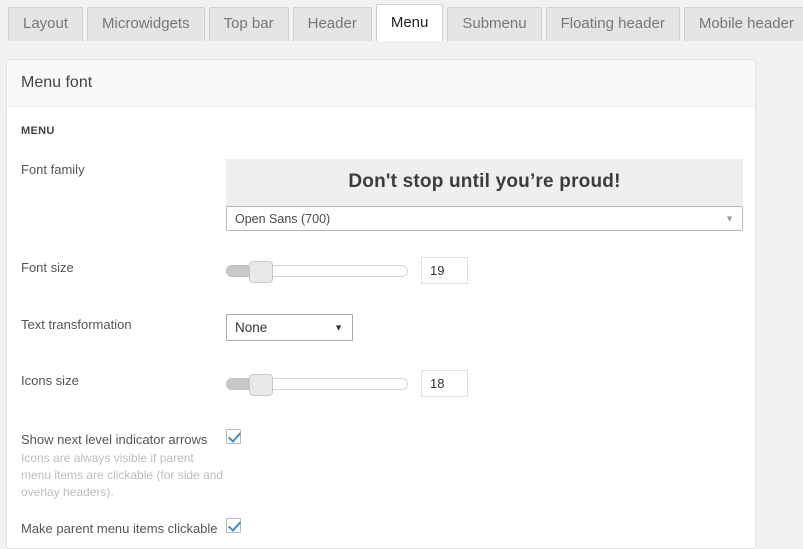  I want to click on font-size-field: 19, so click(490, 270).